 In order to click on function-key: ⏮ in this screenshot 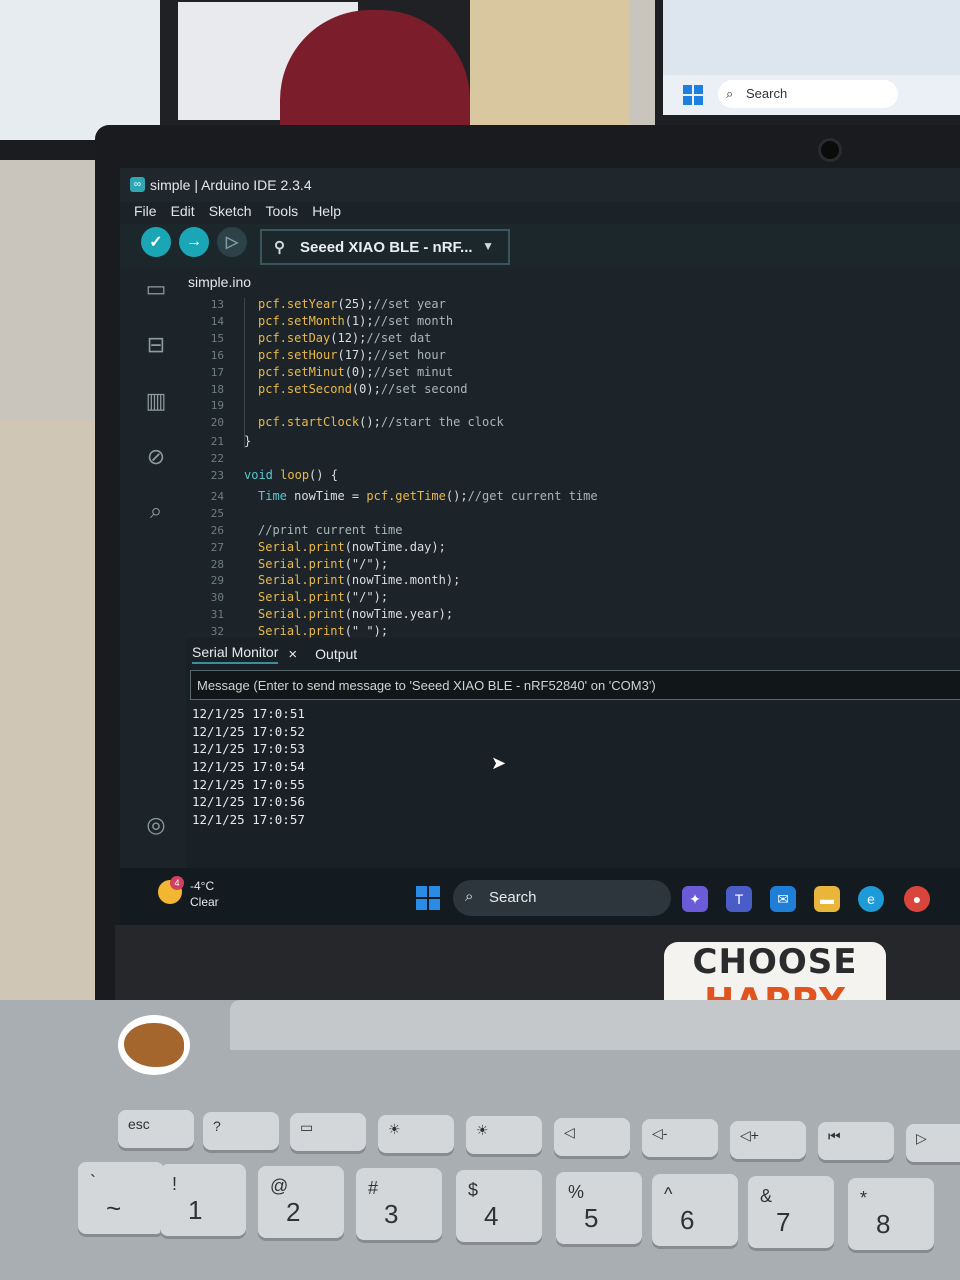, I will do `click(856, 1141)`.